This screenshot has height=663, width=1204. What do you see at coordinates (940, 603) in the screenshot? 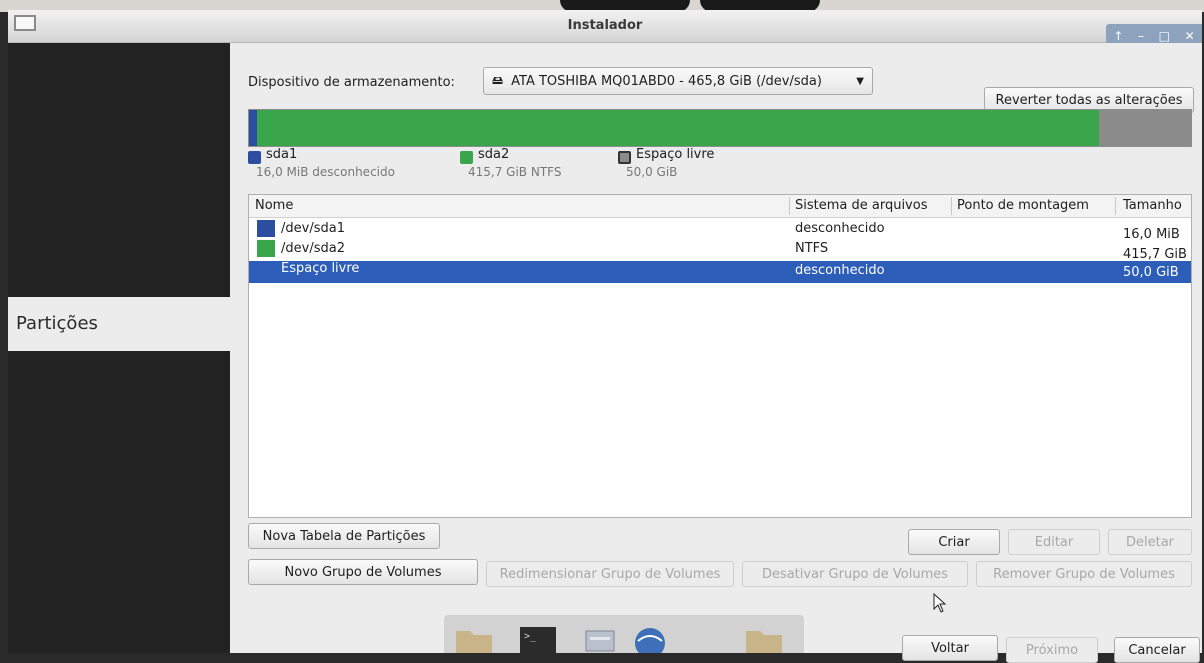
I see `mouse-pointer-icon` at bounding box center [940, 603].